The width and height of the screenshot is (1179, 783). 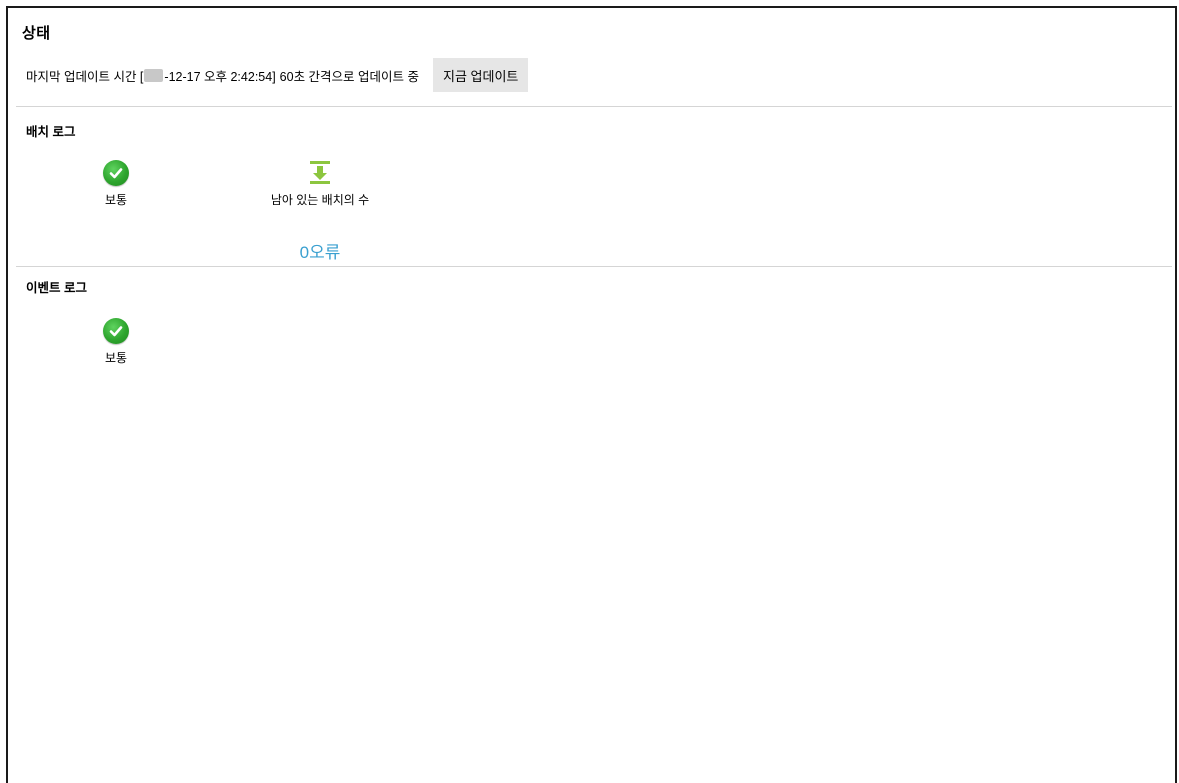 What do you see at coordinates (56, 288) in the screenshot?
I see `event-log-title: 이벤트 로그` at bounding box center [56, 288].